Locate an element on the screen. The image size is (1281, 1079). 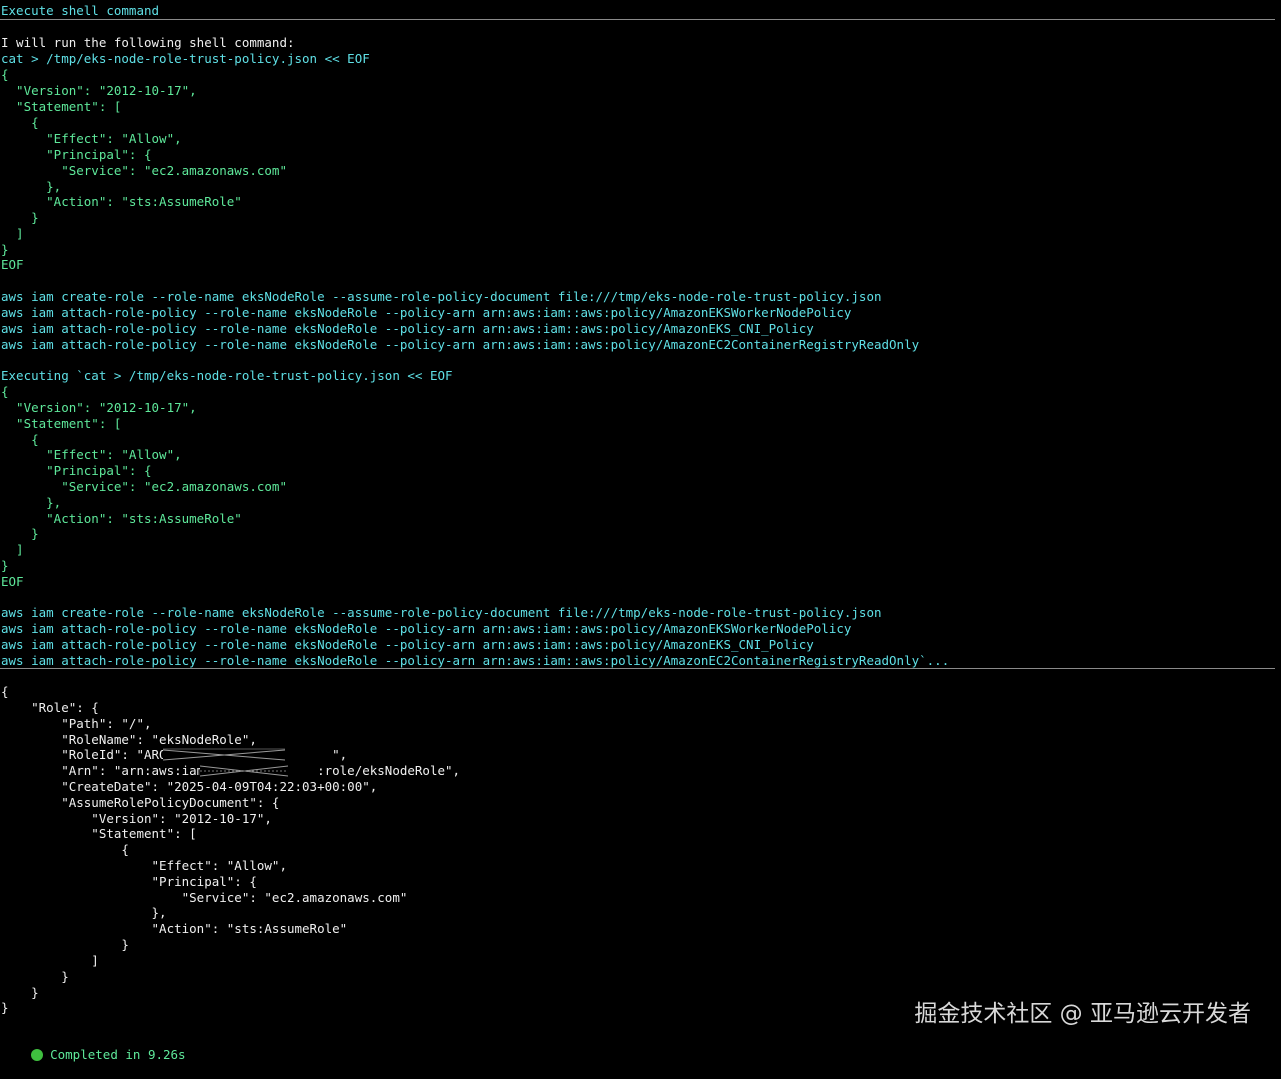
status-text: Completed in 9.26s is located at coordinates (118, 1054).